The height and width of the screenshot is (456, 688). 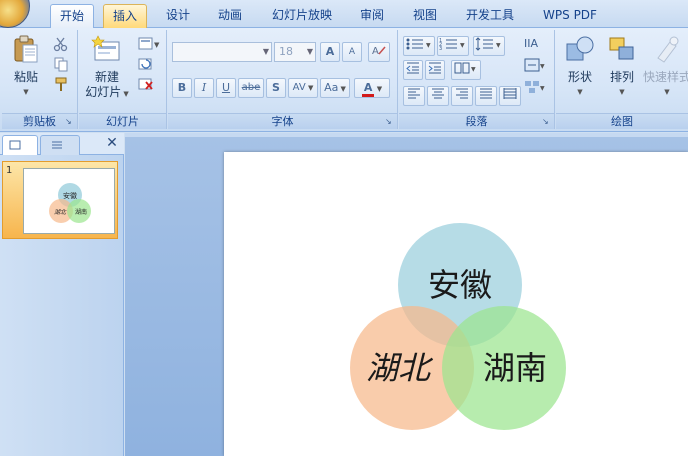 I want to click on quick-styles-dropdown-arrow: ▼, so click(x=665, y=92).